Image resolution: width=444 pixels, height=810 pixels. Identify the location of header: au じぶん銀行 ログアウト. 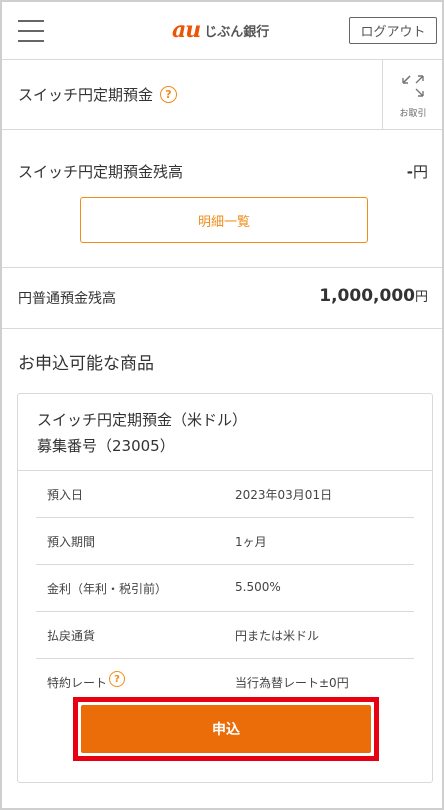
(222, 31).